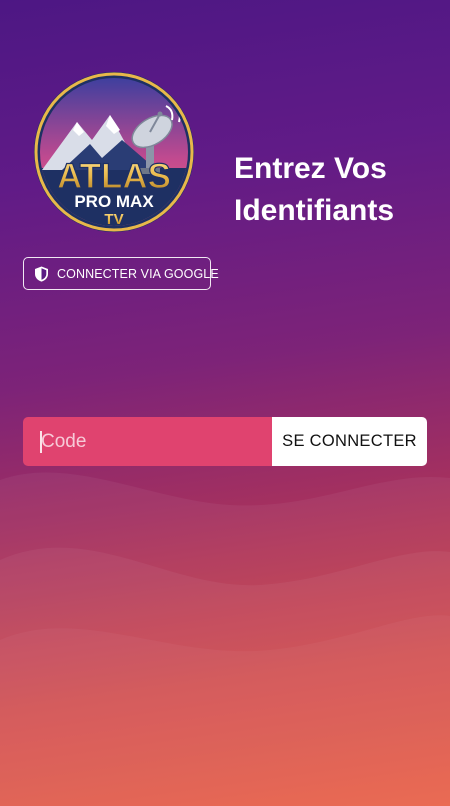  Describe the element at coordinates (349, 441) in the screenshot. I see `connect-button: SE CONNECTER` at that location.